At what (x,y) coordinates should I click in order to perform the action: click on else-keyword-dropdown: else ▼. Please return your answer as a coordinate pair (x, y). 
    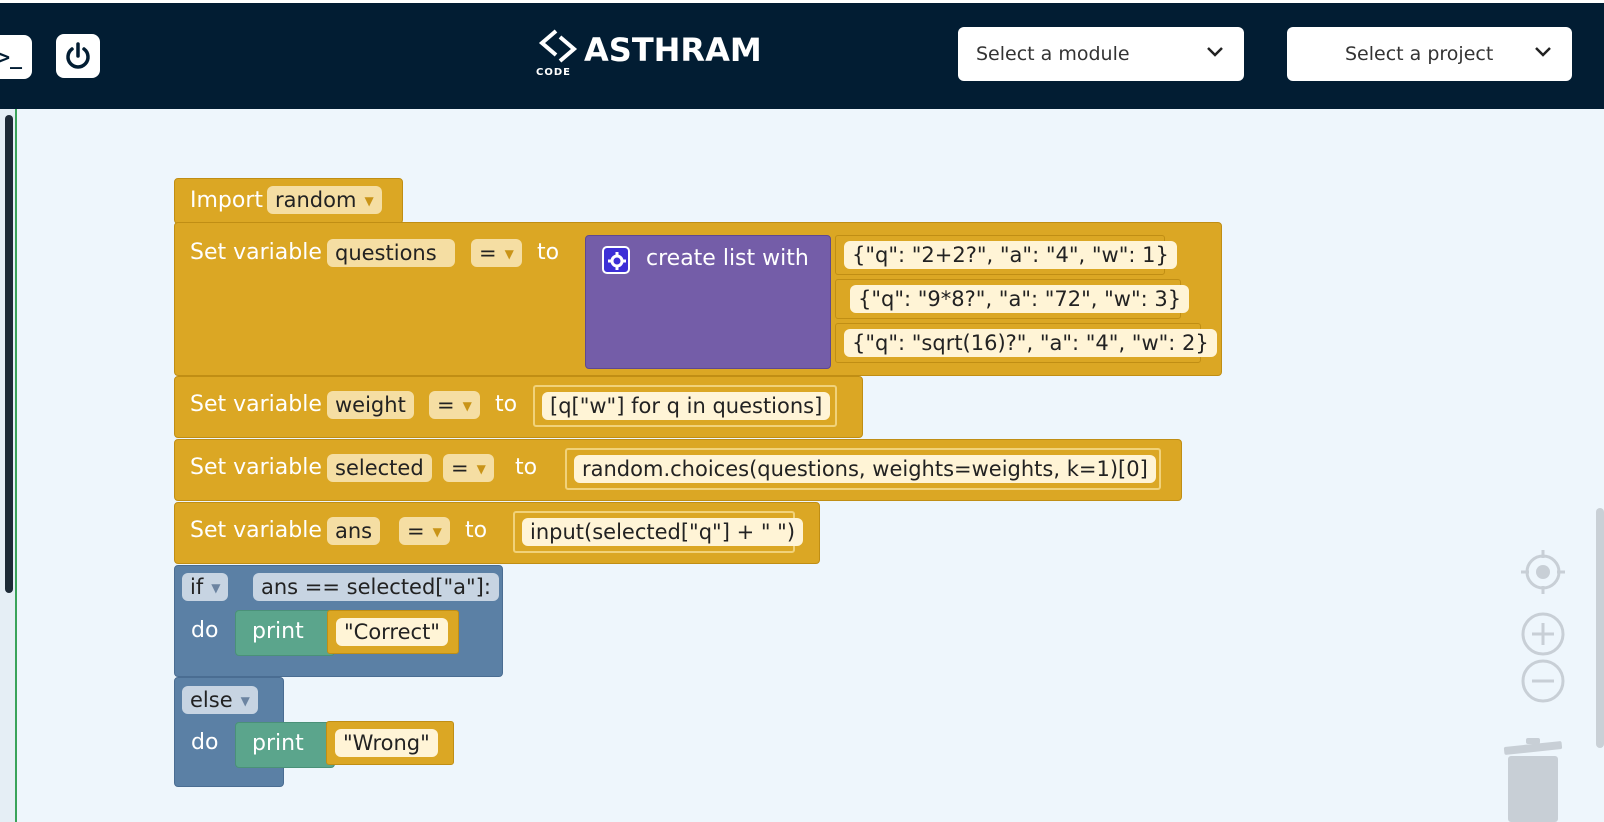
    Looking at the image, I should click on (220, 700).